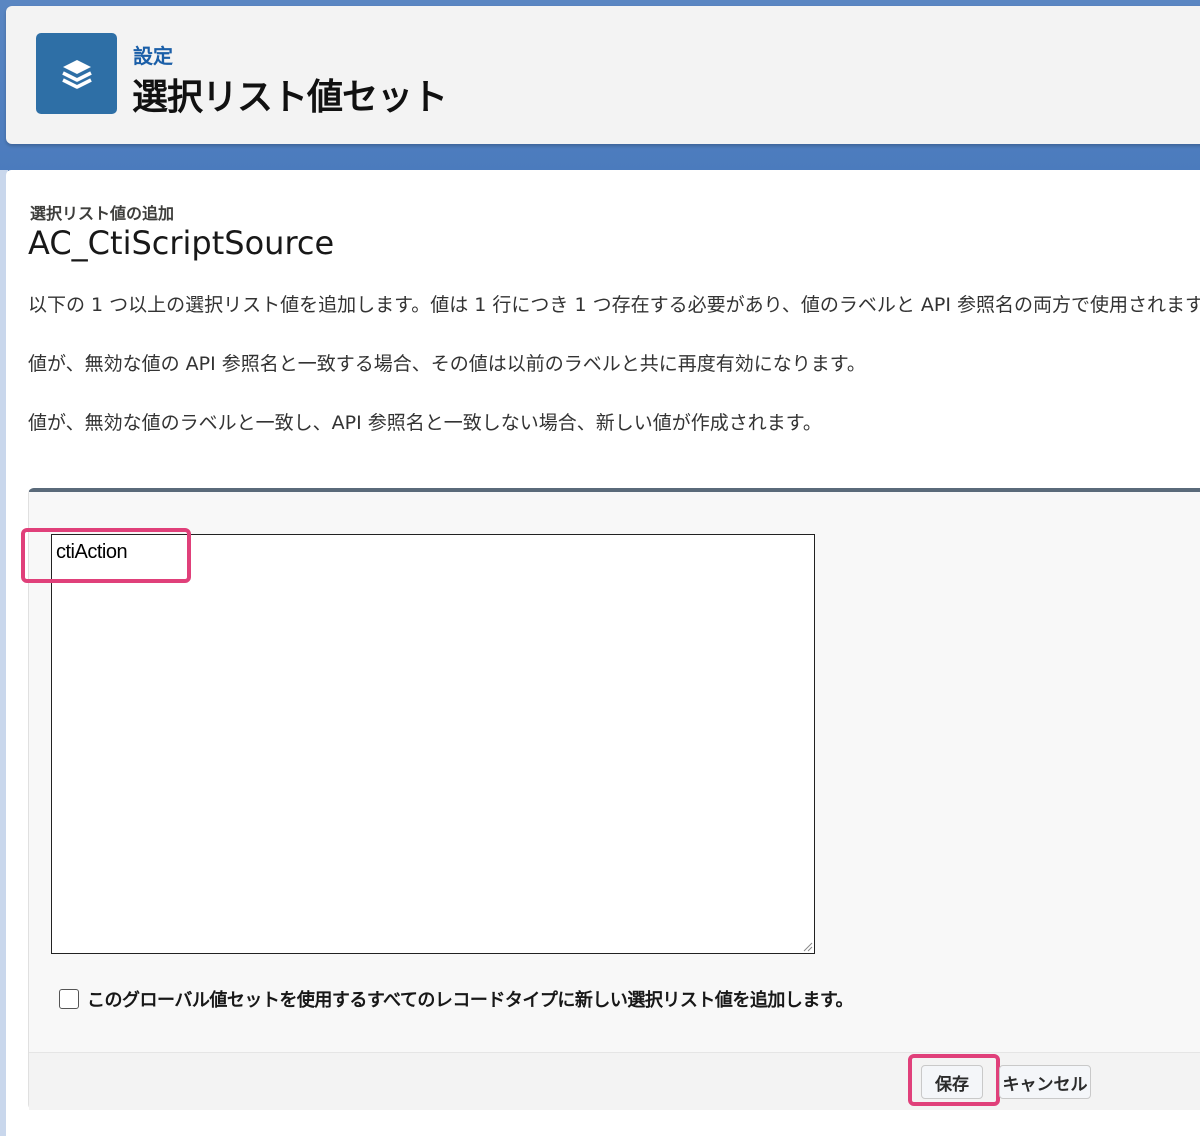  I want to click on section-title: AC_CtiScriptSource, so click(181, 243).